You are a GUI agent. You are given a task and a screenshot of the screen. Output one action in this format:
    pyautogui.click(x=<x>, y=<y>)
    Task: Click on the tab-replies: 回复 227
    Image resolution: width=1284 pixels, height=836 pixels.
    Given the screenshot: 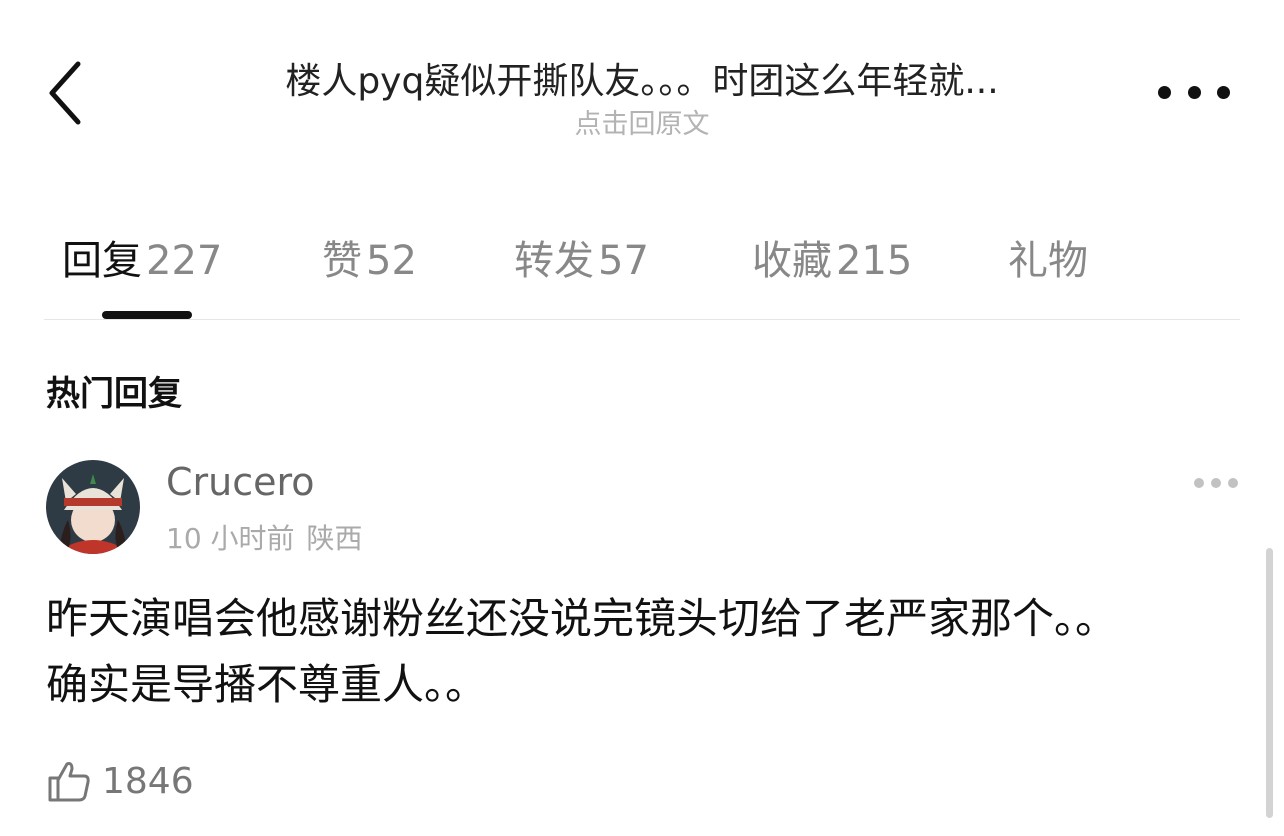 What is the action you would take?
    pyautogui.click(x=142, y=257)
    